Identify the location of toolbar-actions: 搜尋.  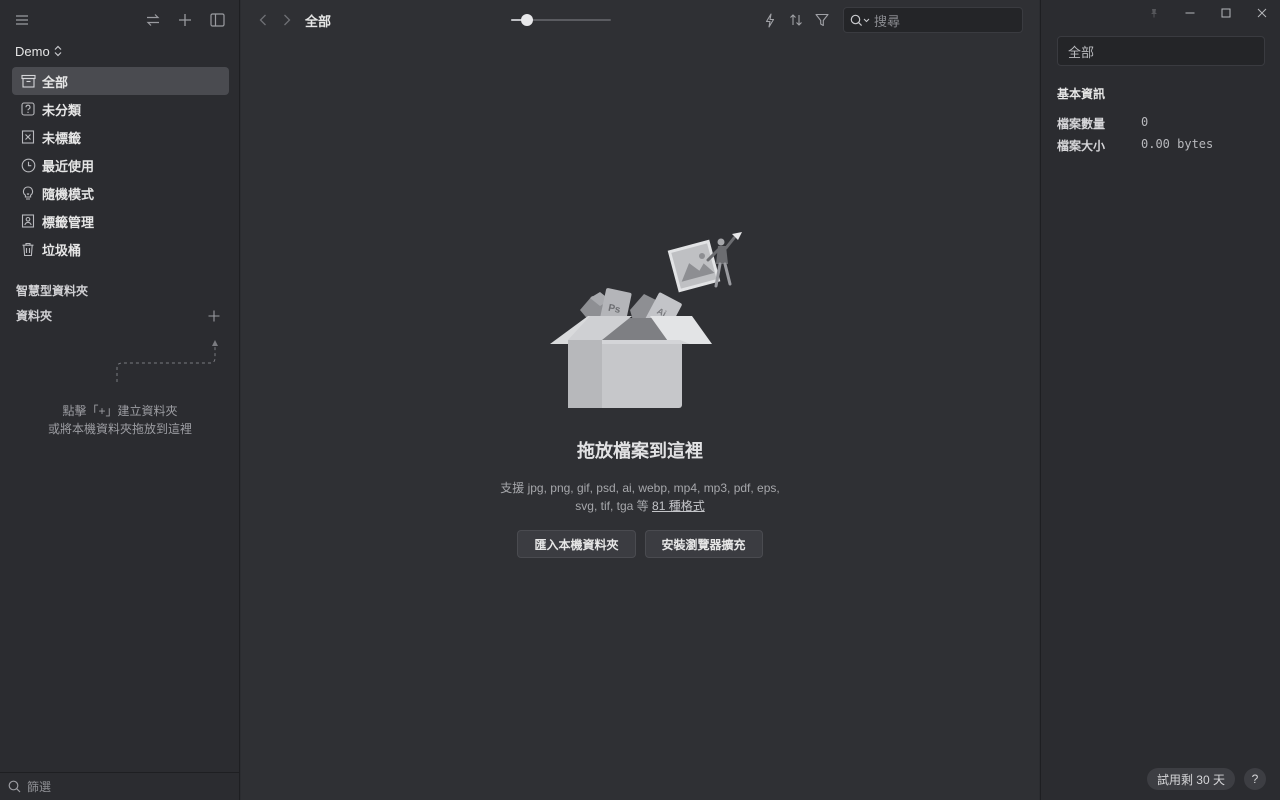
(890, 20).